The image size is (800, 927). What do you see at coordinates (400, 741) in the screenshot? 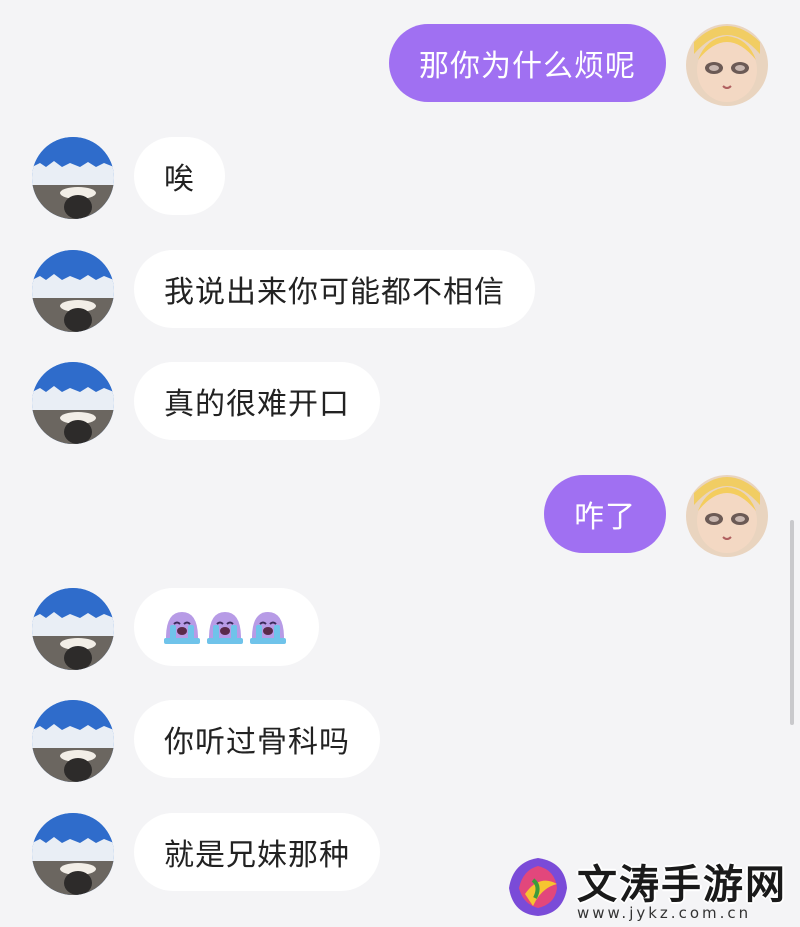
I see `message-row-in: 你听过骨科吗` at bounding box center [400, 741].